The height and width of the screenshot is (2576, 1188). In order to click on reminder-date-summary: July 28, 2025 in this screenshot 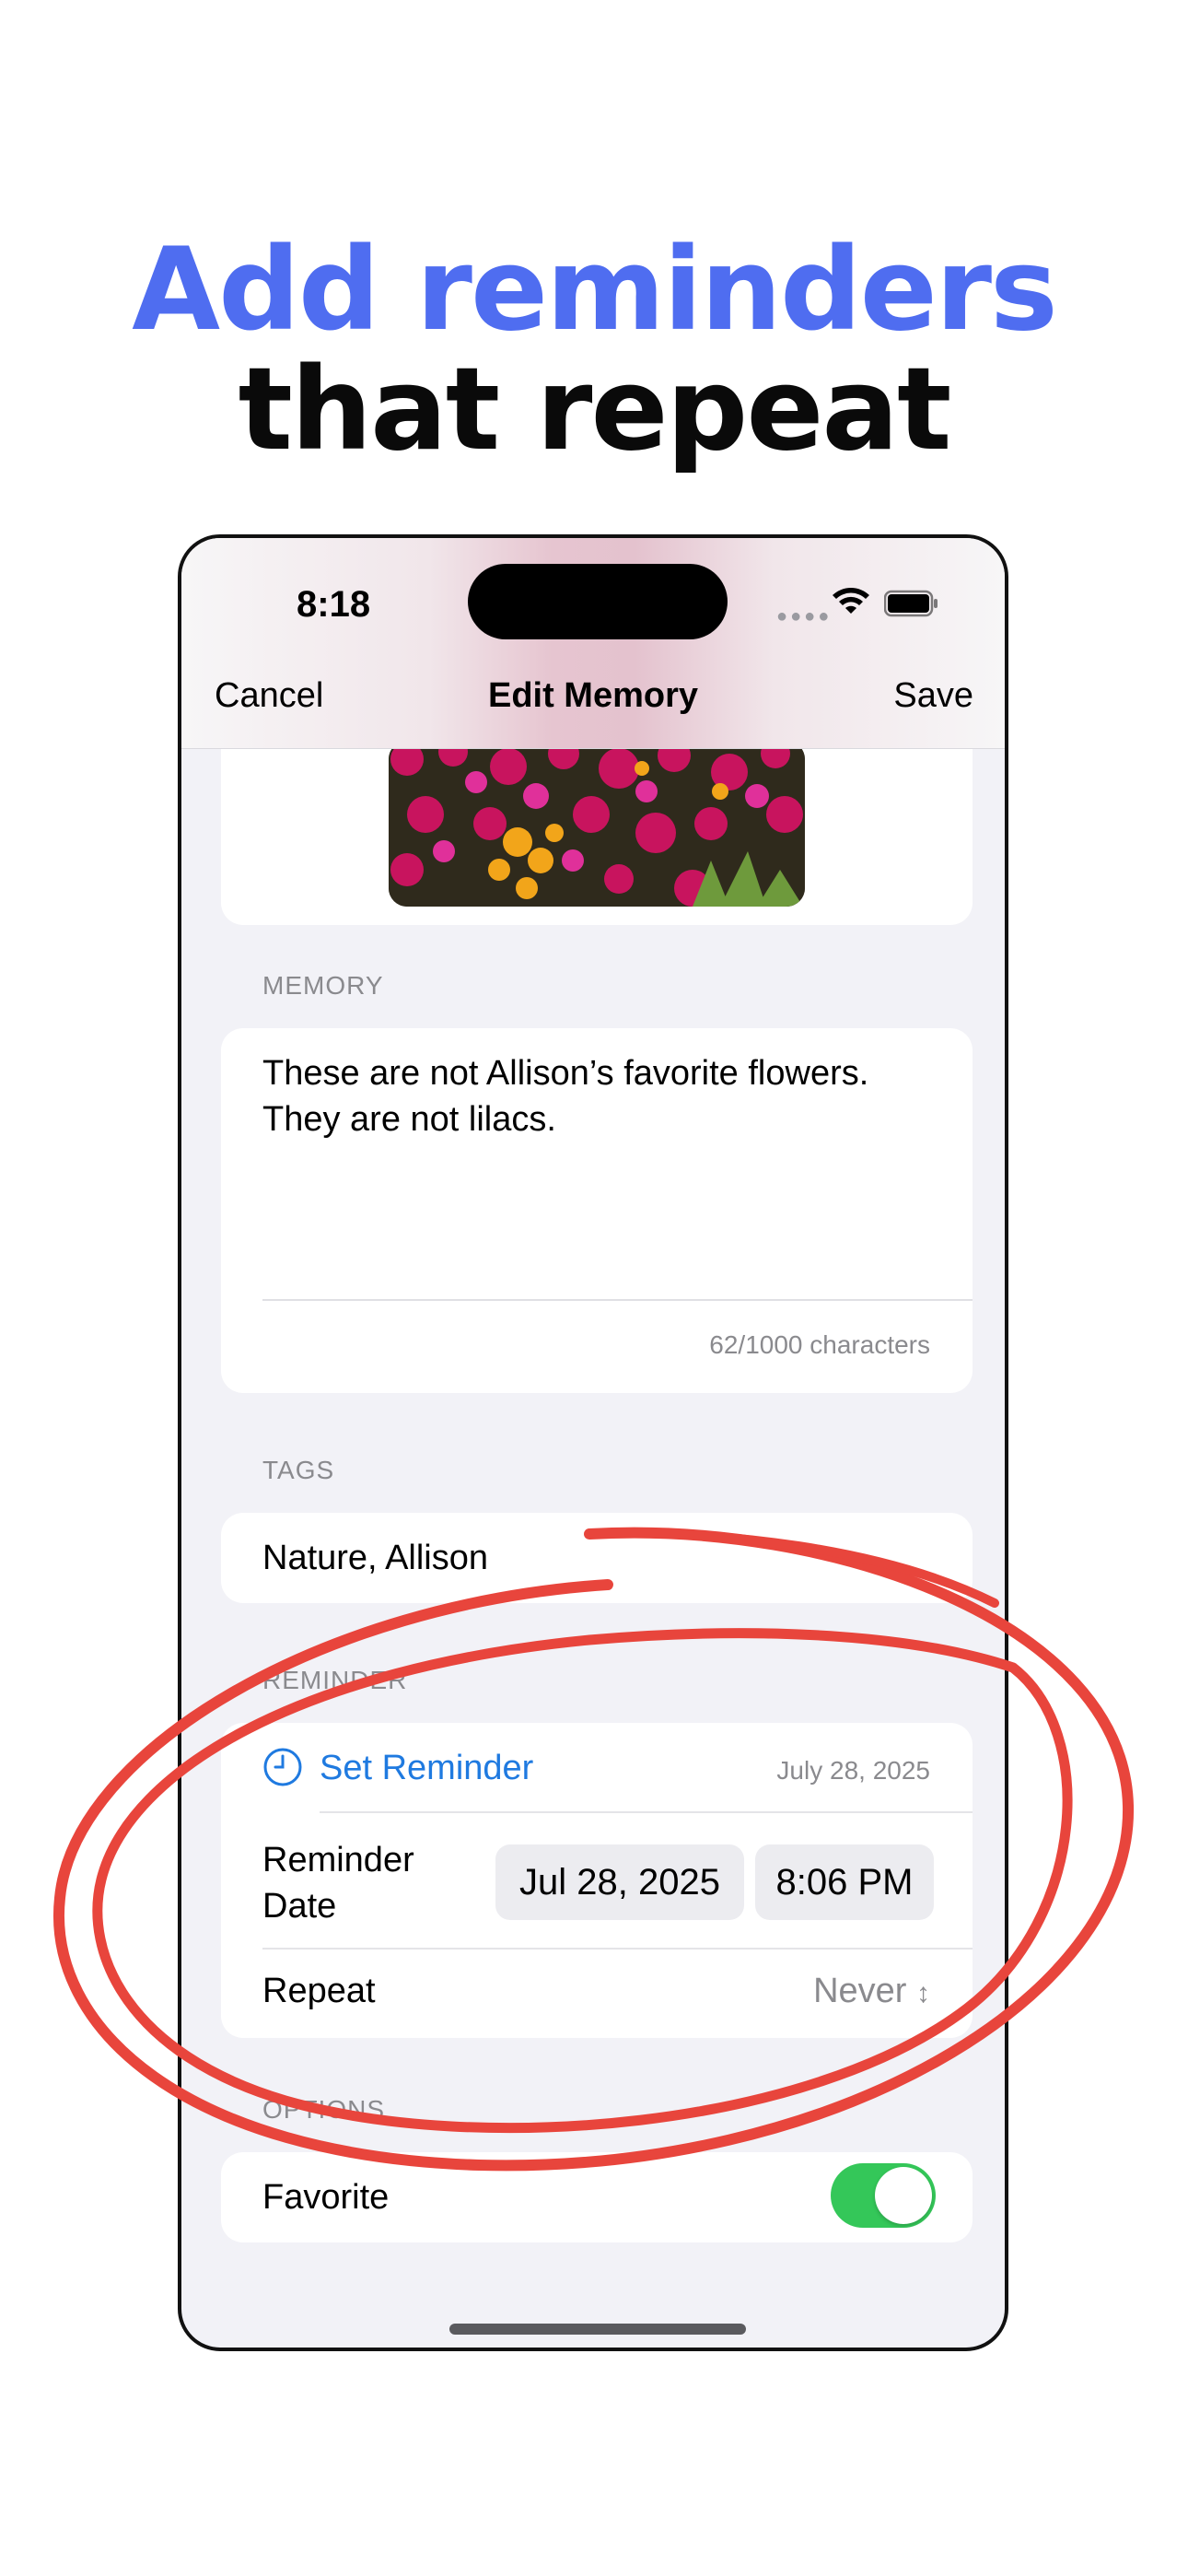, I will do `click(853, 1770)`.